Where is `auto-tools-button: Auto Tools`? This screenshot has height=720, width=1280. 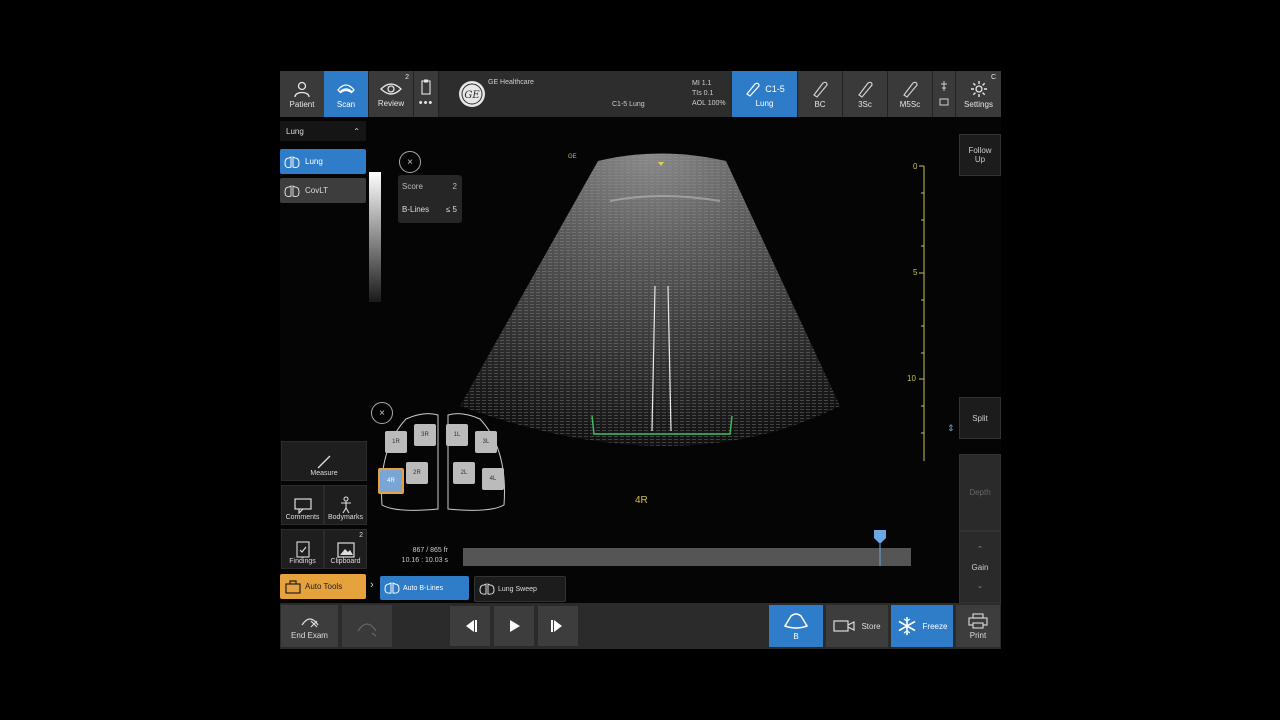 auto-tools-button: Auto Tools is located at coordinates (323, 586).